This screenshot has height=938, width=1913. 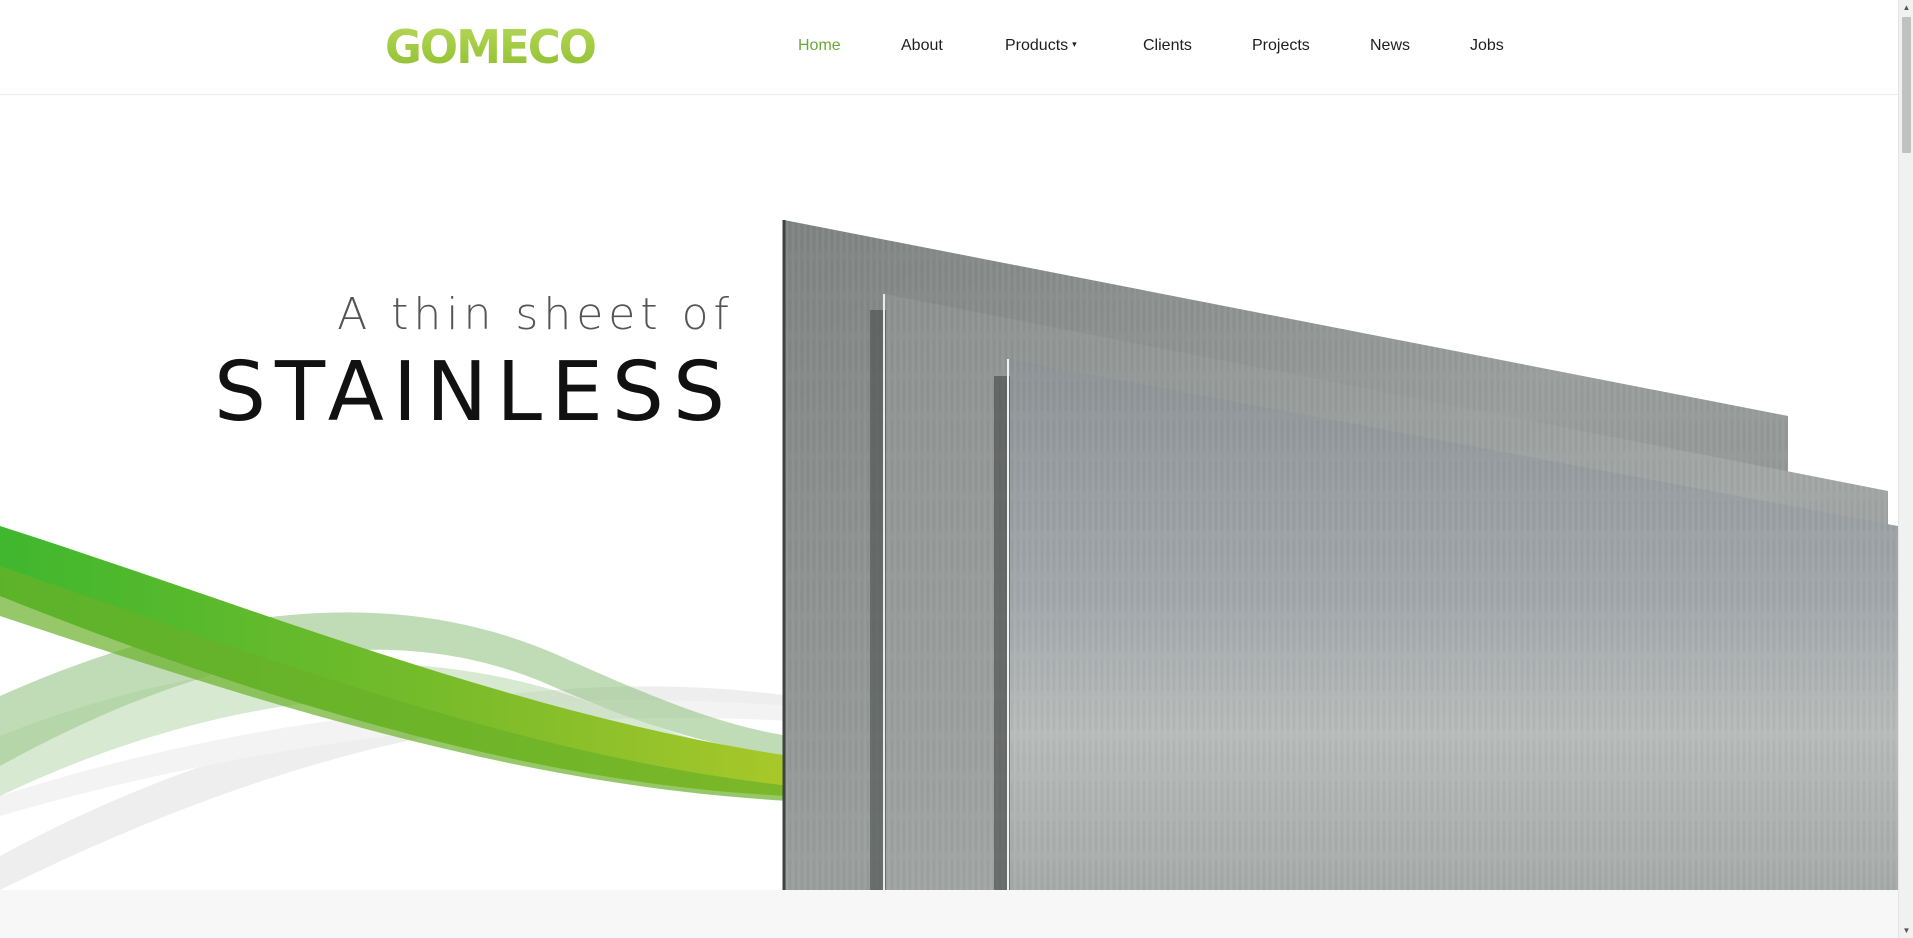 I want to click on nav-clients-label: Clients, so click(x=1167, y=45).